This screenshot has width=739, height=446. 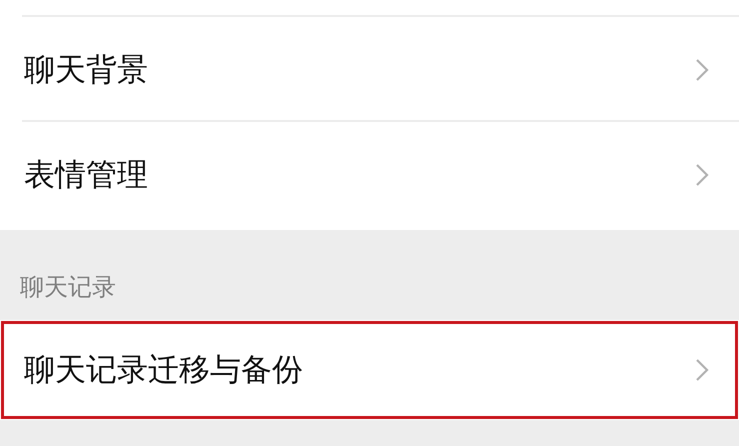 What do you see at coordinates (68, 287) in the screenshot?
I see `section-header: 聊天记录` at bounding box center [68, 287].